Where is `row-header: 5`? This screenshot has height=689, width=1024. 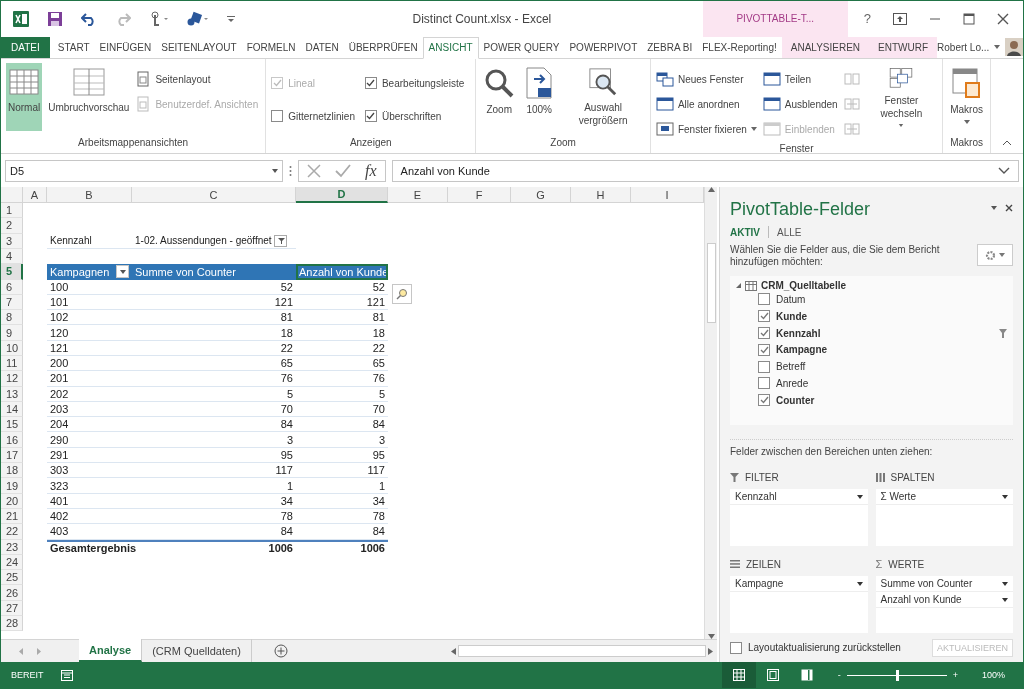
row-header: 5 is located at coordinates (12, 272).